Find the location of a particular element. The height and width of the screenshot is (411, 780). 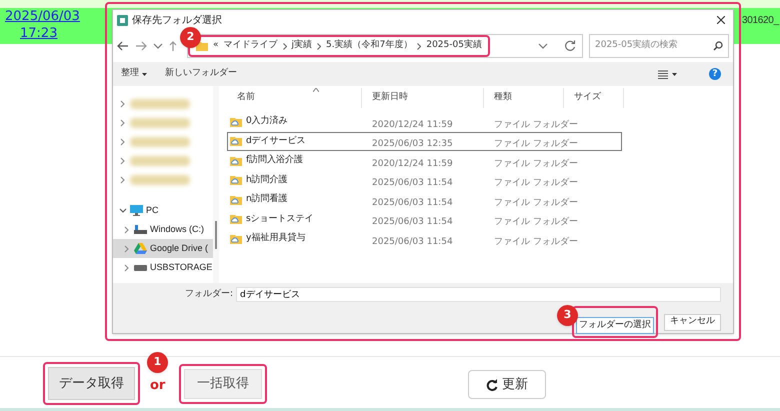

cancel-button: キャンセル is located at coordinates (692, 322).